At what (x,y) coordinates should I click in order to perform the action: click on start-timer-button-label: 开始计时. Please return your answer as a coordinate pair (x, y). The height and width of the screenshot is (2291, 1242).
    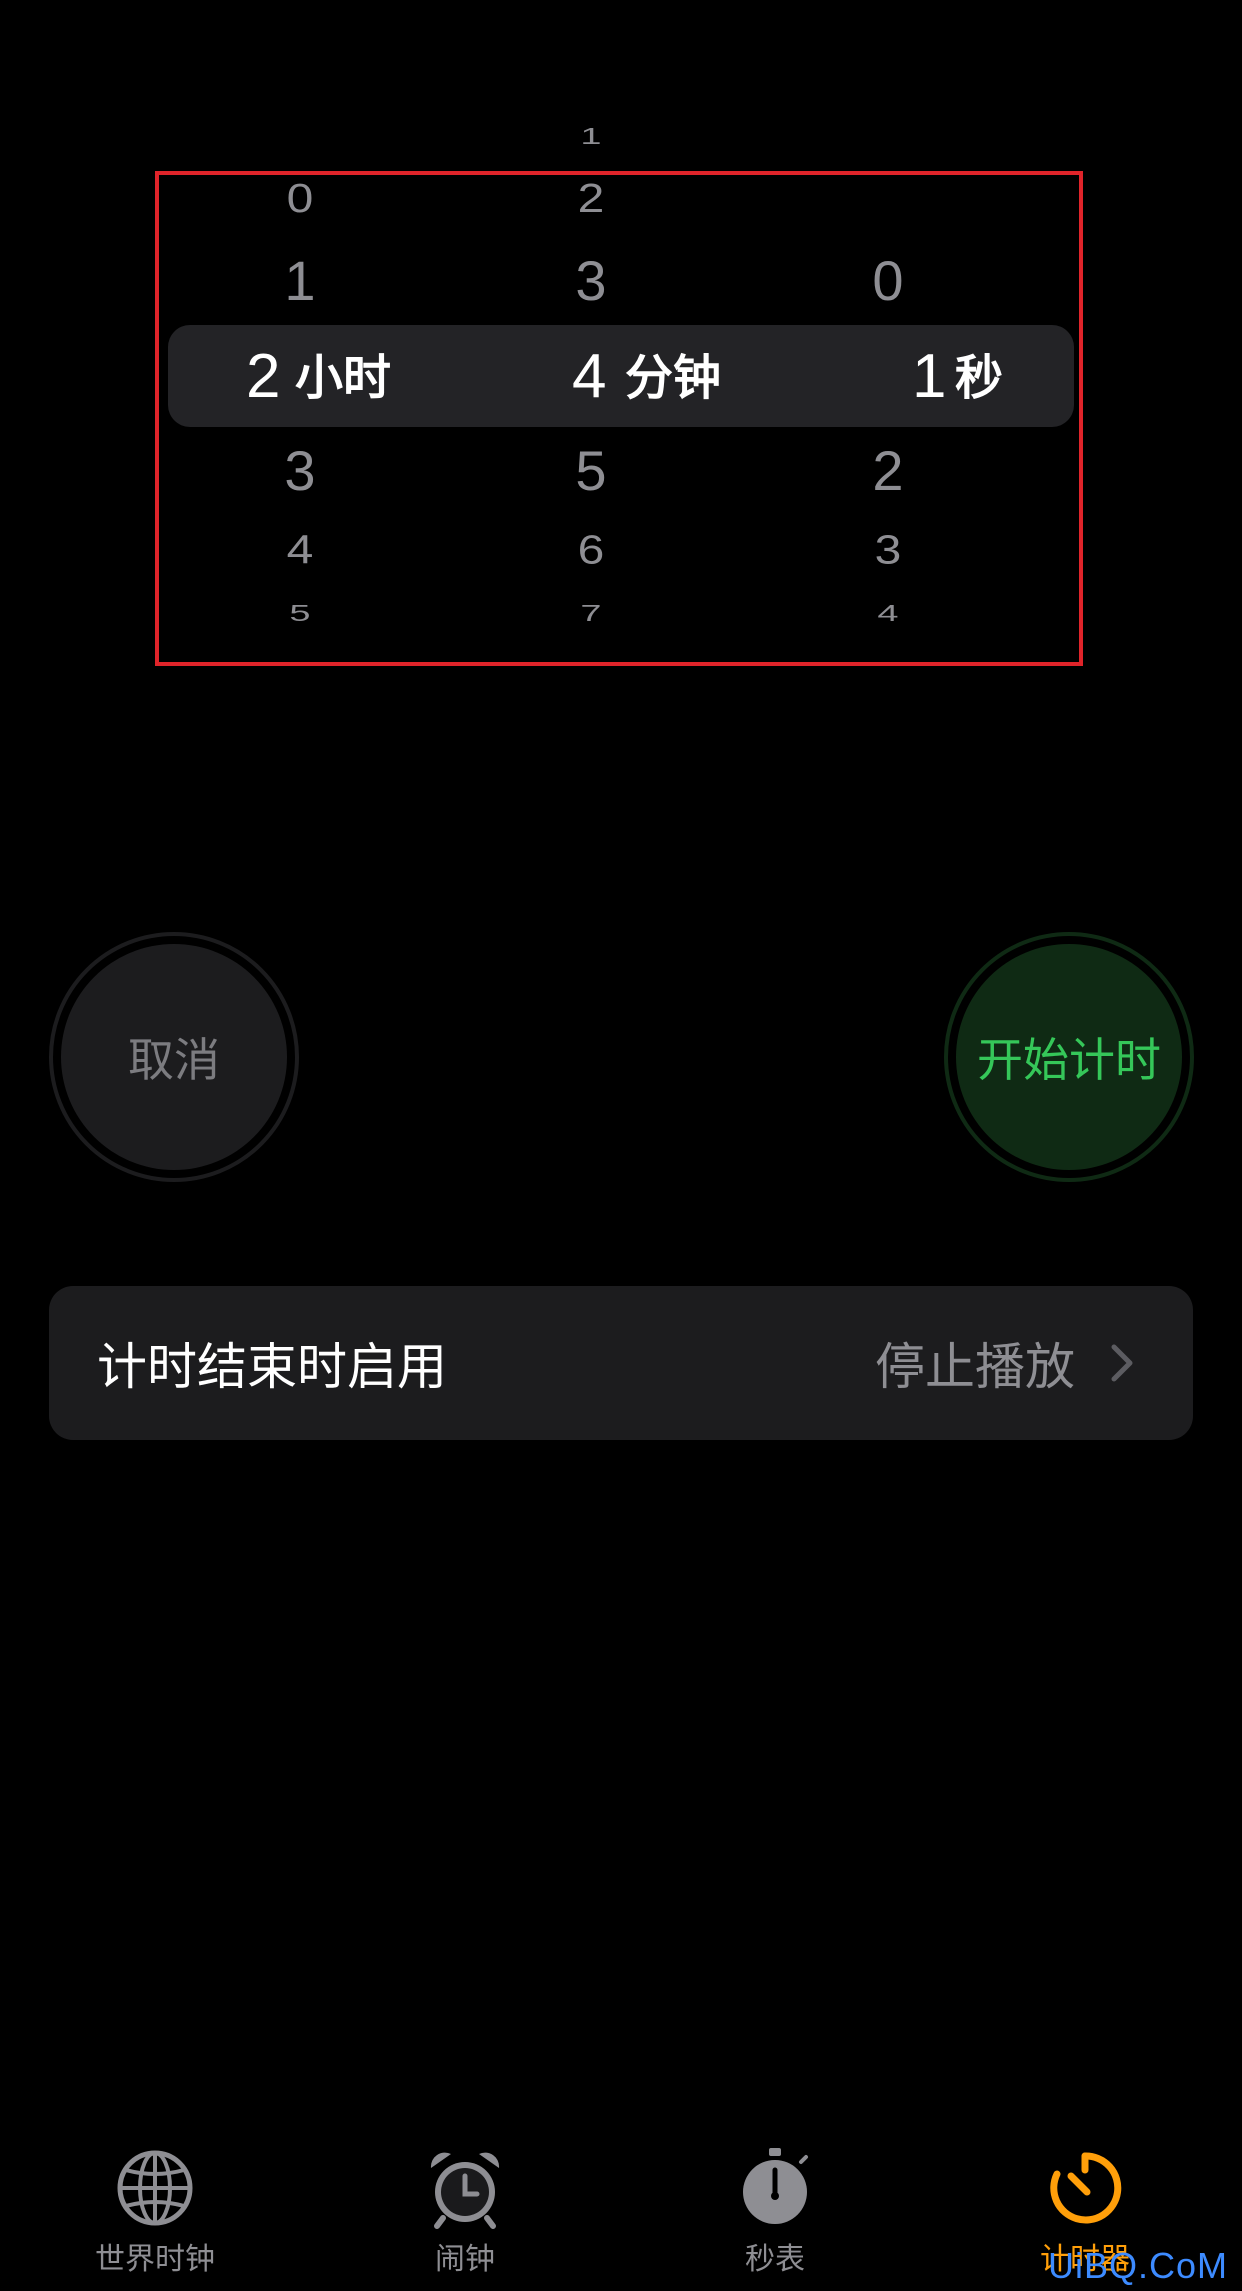
    Looking at the image, I should click on (1069, 1057).